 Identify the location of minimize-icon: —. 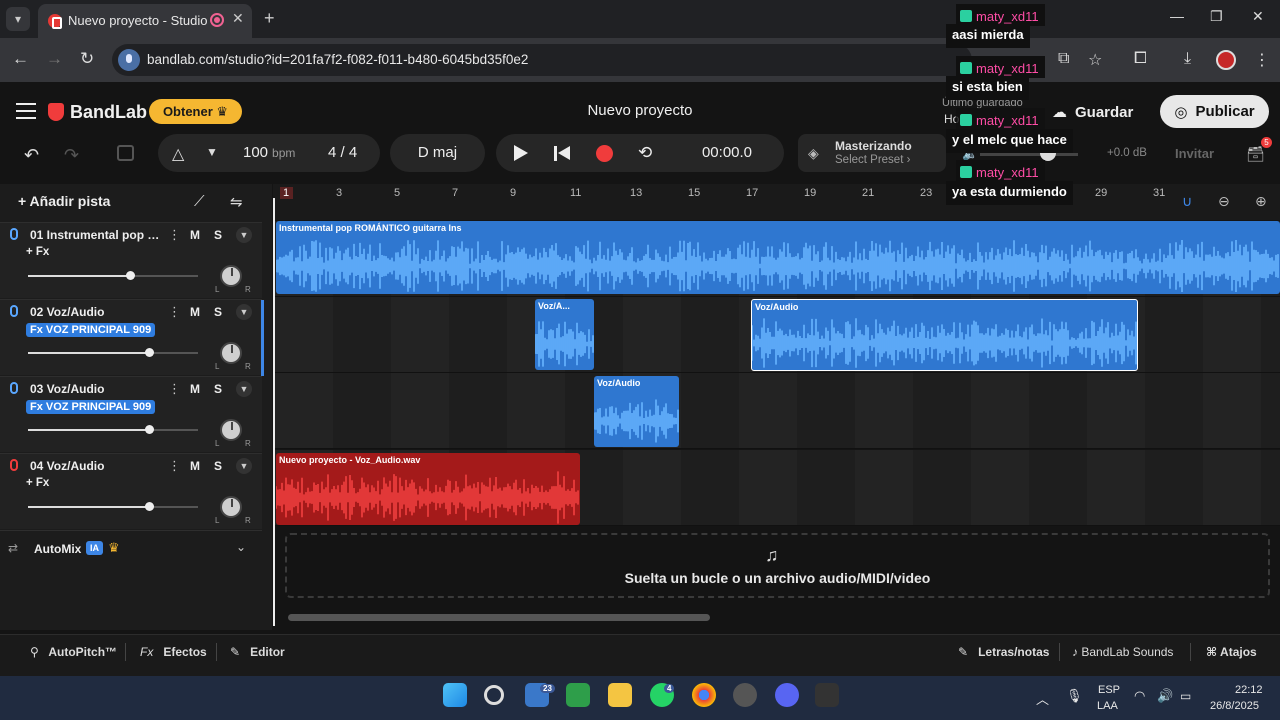
(1177, 16).